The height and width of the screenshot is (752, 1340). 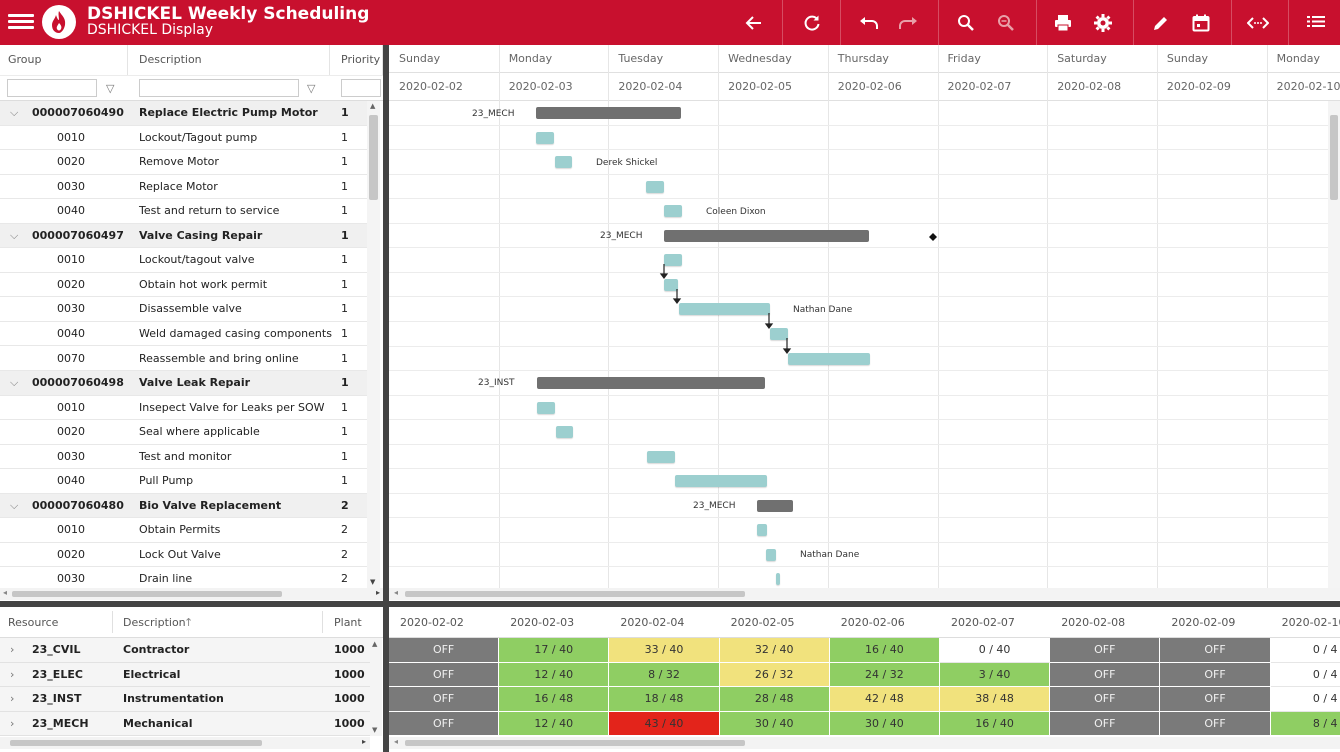 What do you see at coordinates (1316, 22) in the screenshot?
I see `list-icon` at bounding box center [1316, 22].